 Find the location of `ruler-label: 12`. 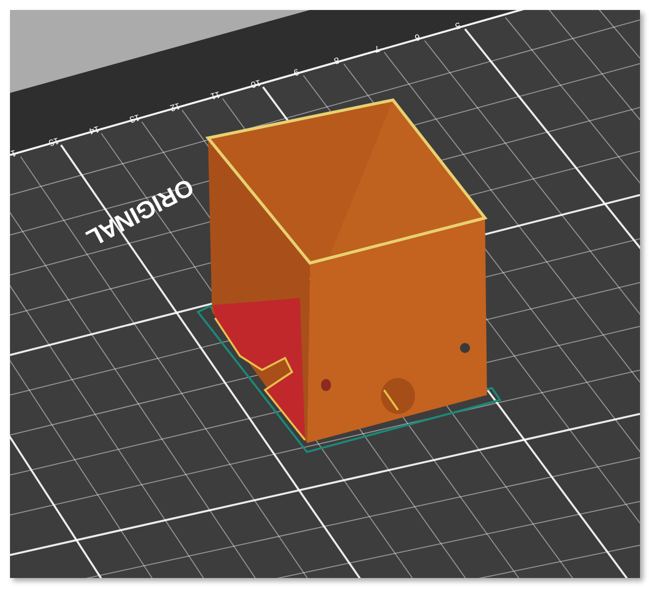

ruler-label: 12 is located at coordinates (175, 107).